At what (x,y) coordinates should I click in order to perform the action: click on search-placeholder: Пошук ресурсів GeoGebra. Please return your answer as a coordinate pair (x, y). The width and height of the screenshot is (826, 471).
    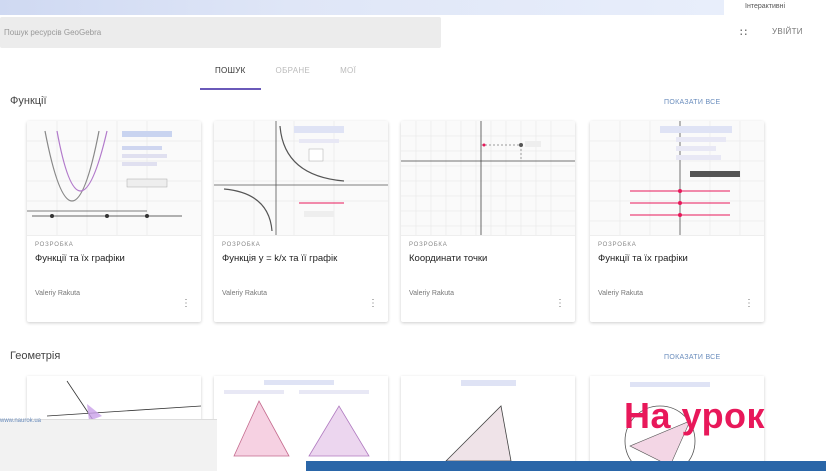
    Looking at the image, I should click on (53, 32).